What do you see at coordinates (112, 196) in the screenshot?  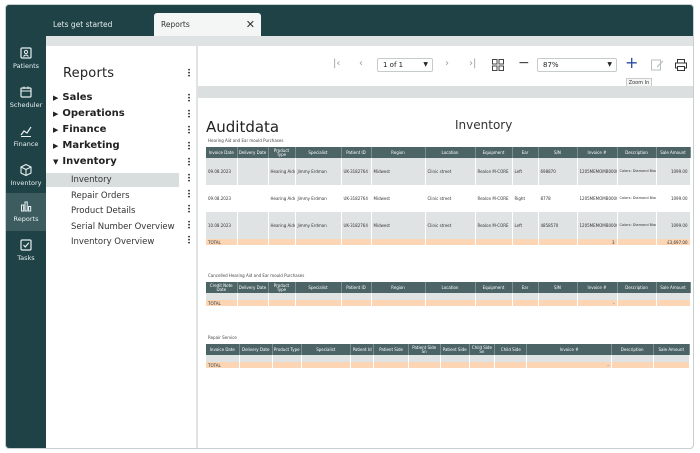 I see `nav-item-repair-orders: Repair Orders` at bounding box center [112, 196].